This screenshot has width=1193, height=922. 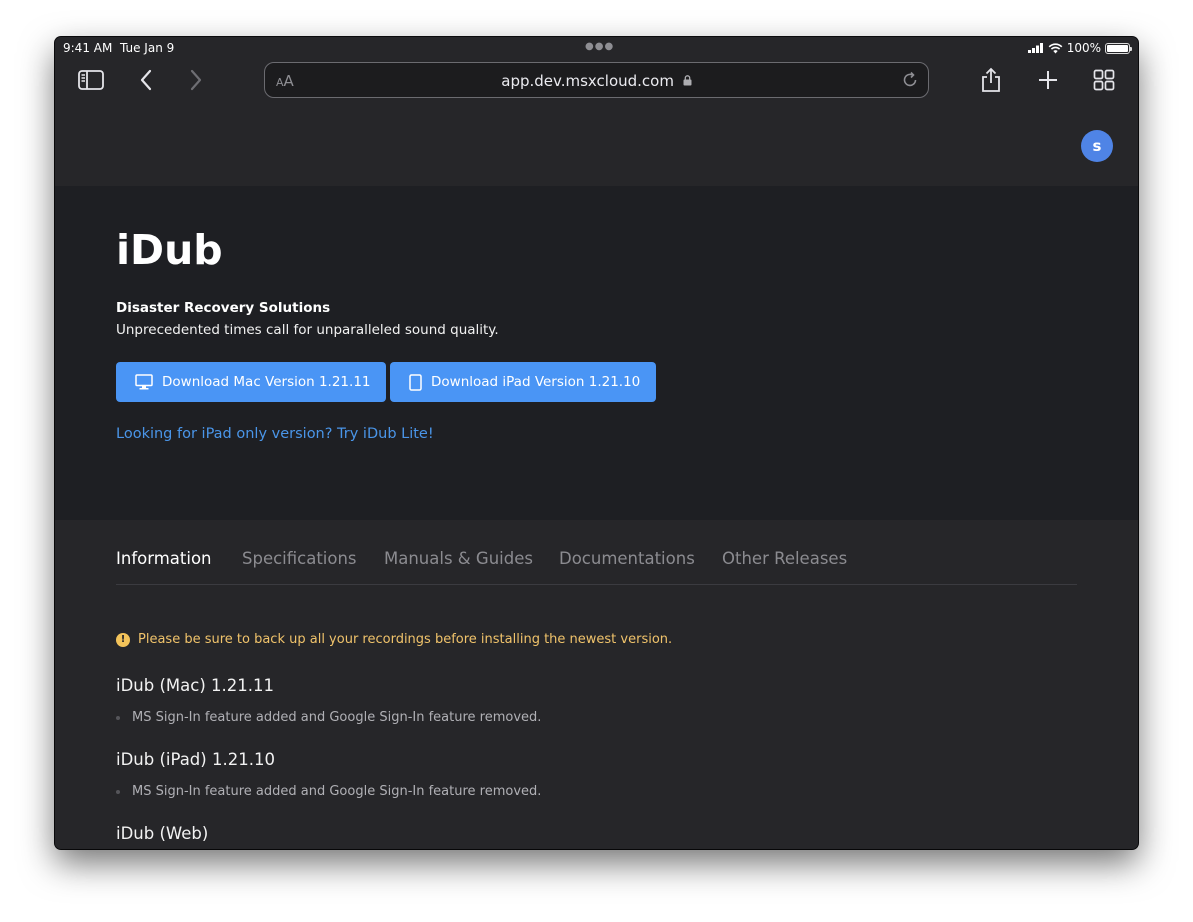 I want to click on status-time: 9:41 AM, so click(x=88, y=48).